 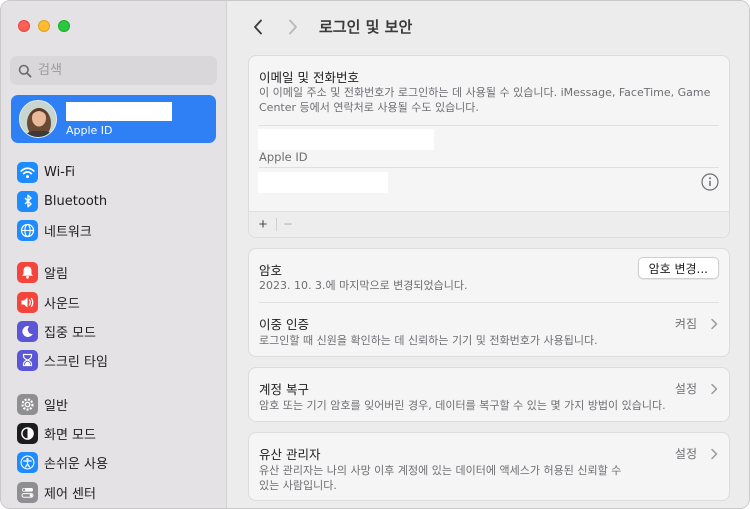 I want to click on sidebar-item-focus: 집중 모드, so click(x=56, y=331).